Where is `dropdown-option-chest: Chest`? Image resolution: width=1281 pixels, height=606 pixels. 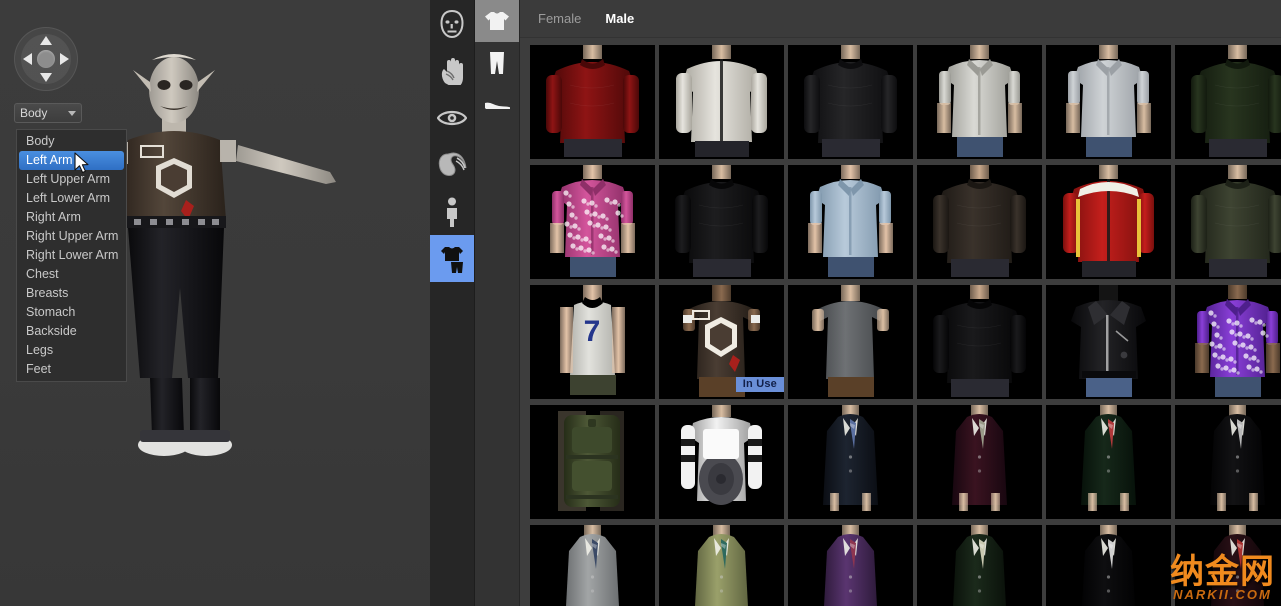
dropdown-option-chest: Chest is located at coordinates (71, 274).